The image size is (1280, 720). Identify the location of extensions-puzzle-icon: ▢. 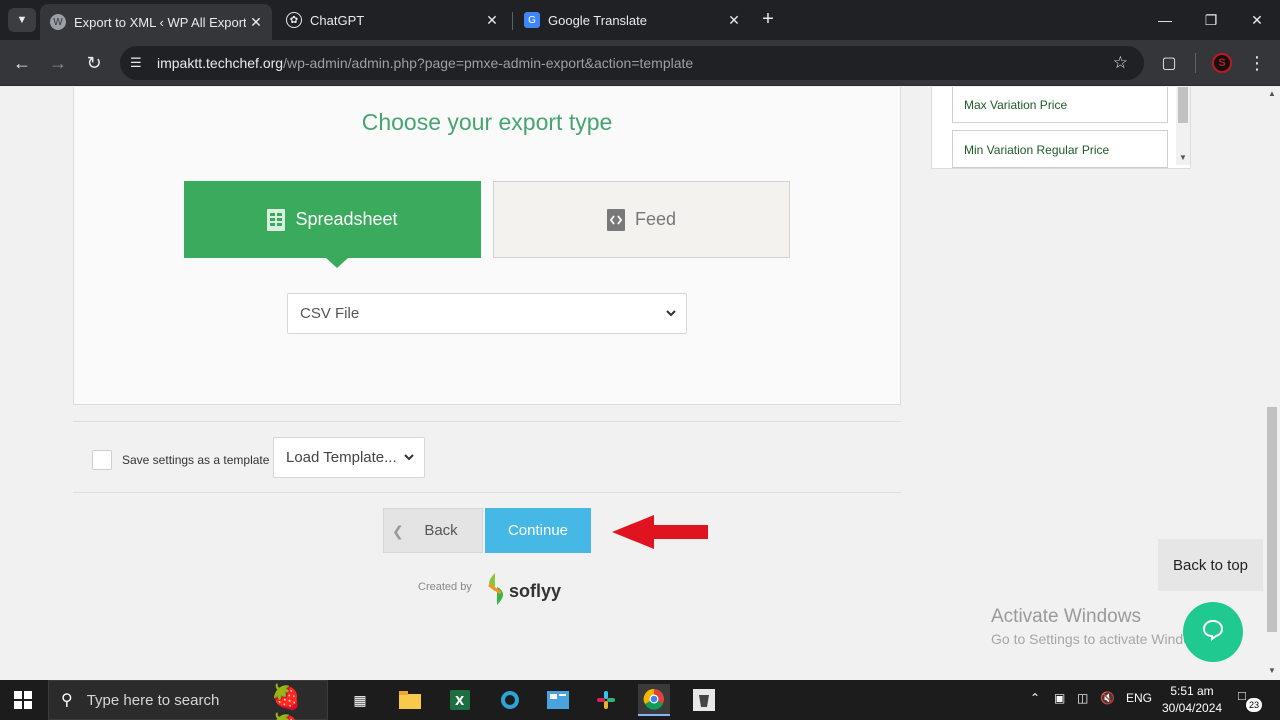
(1169, 63).